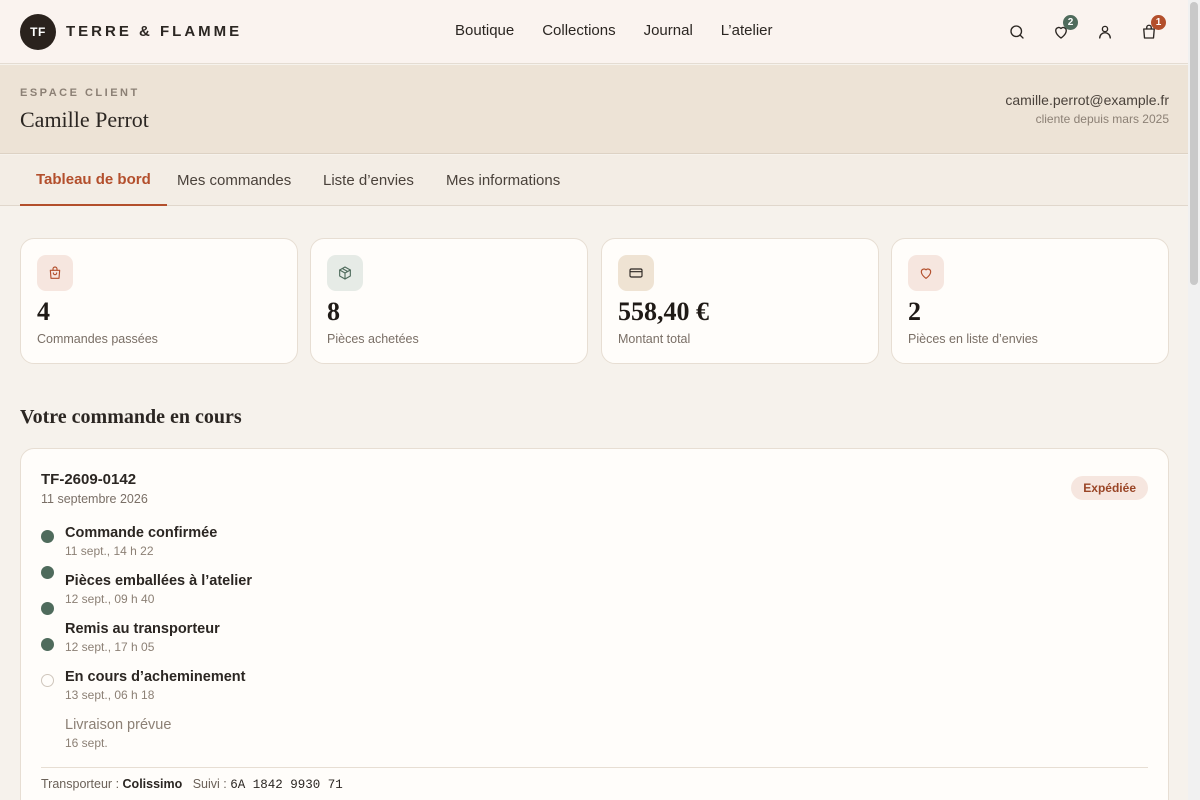  Describe the element at coordinates (1087, 100) in the screenshot. I see `customer-email: camille.perrot@example.fr` at that location.